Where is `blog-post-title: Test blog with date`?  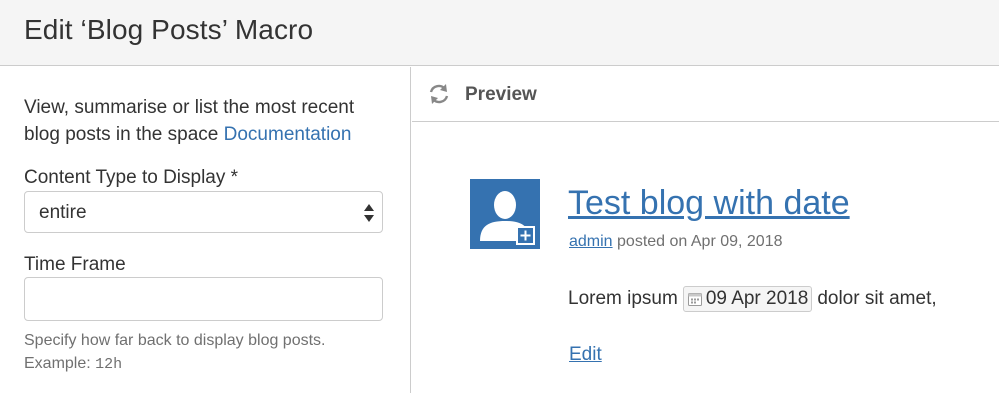 blog-post-title: Test blog with date is located at coordinates (709, 203).